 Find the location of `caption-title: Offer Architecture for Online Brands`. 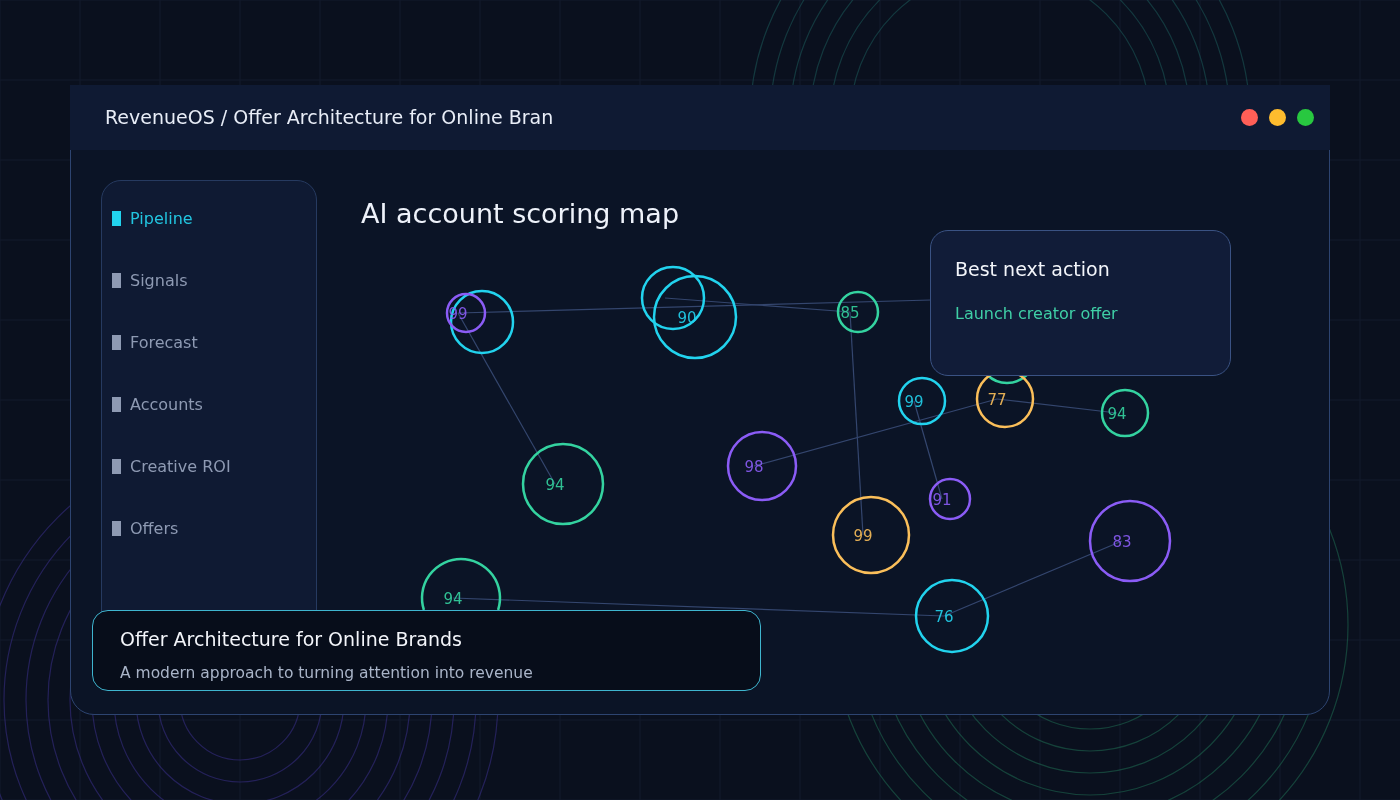

caption-title: Offer Architecture for Online Brands is located at coordinates (291, 639).